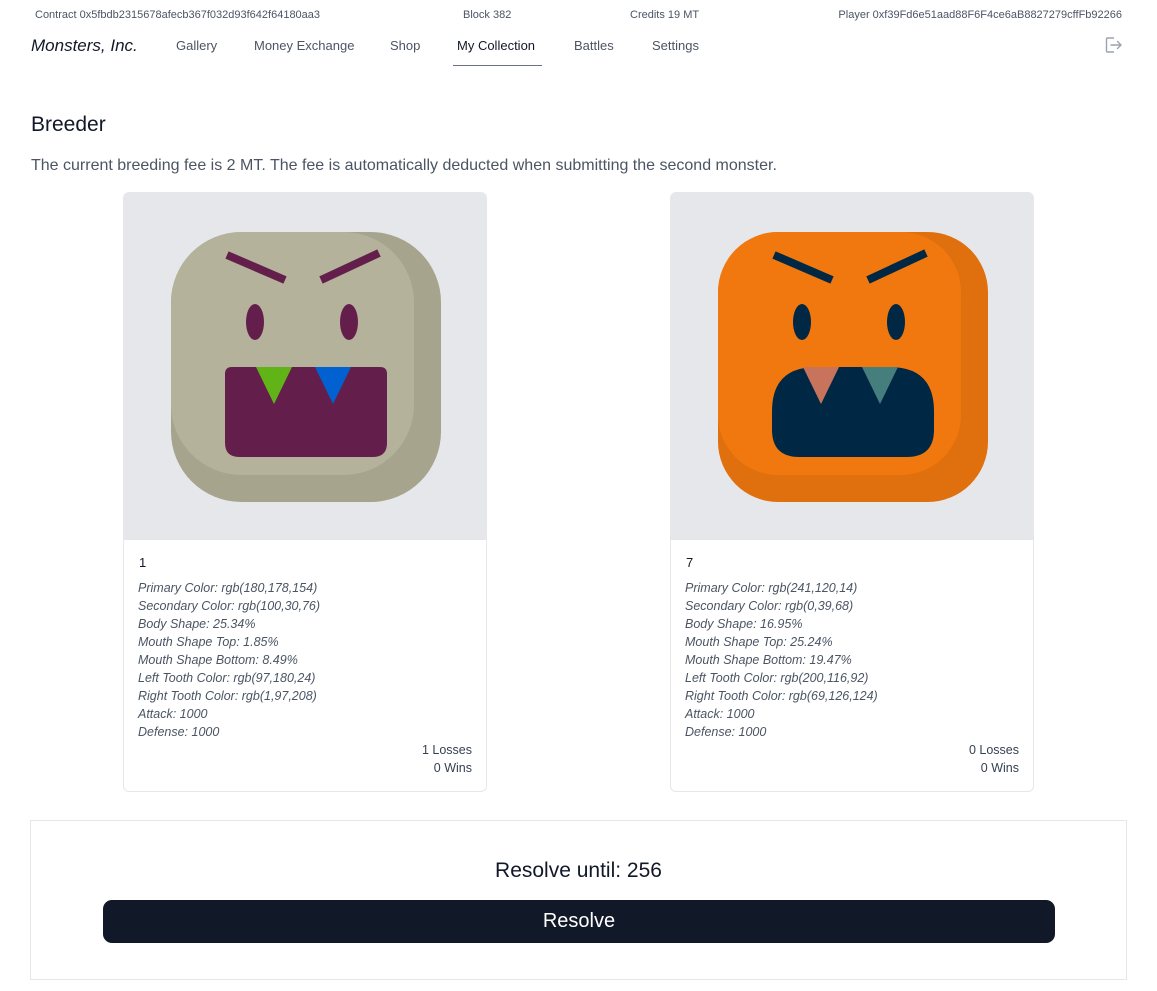 The image size is (1157, 991). Describe the element at coordinates (769, 606) in the screenshot. I see `trait-secondary-color: Secondary Color: rgb(0,39,68)` at that location.